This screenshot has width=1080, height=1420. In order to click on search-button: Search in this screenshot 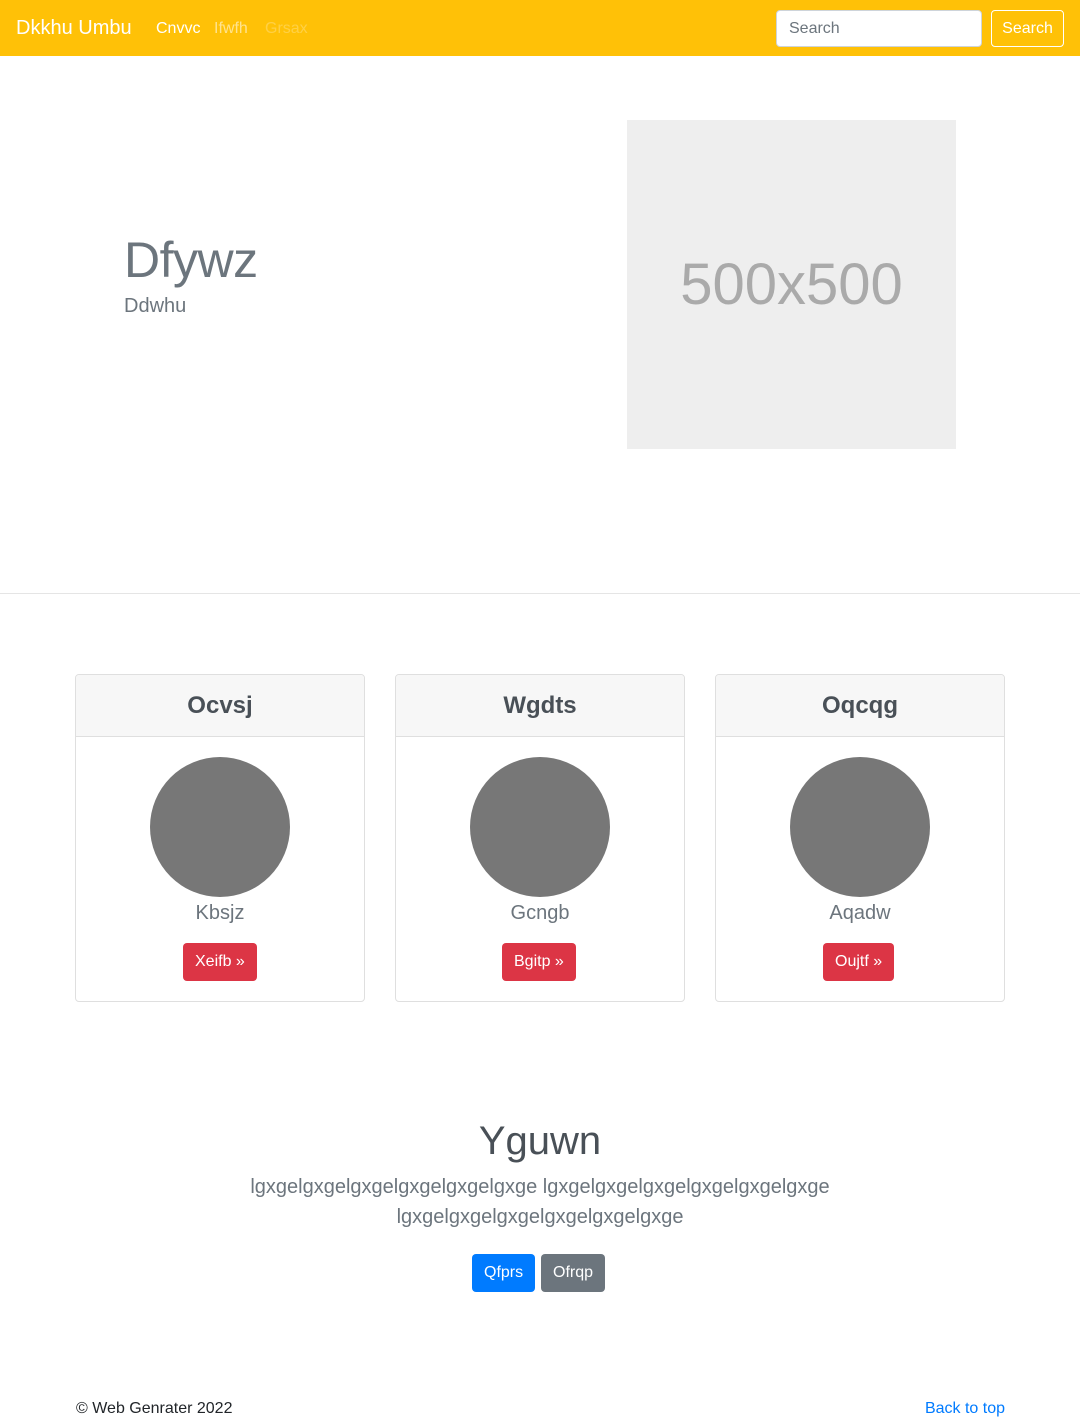, I will do `click(1027, 28)`.